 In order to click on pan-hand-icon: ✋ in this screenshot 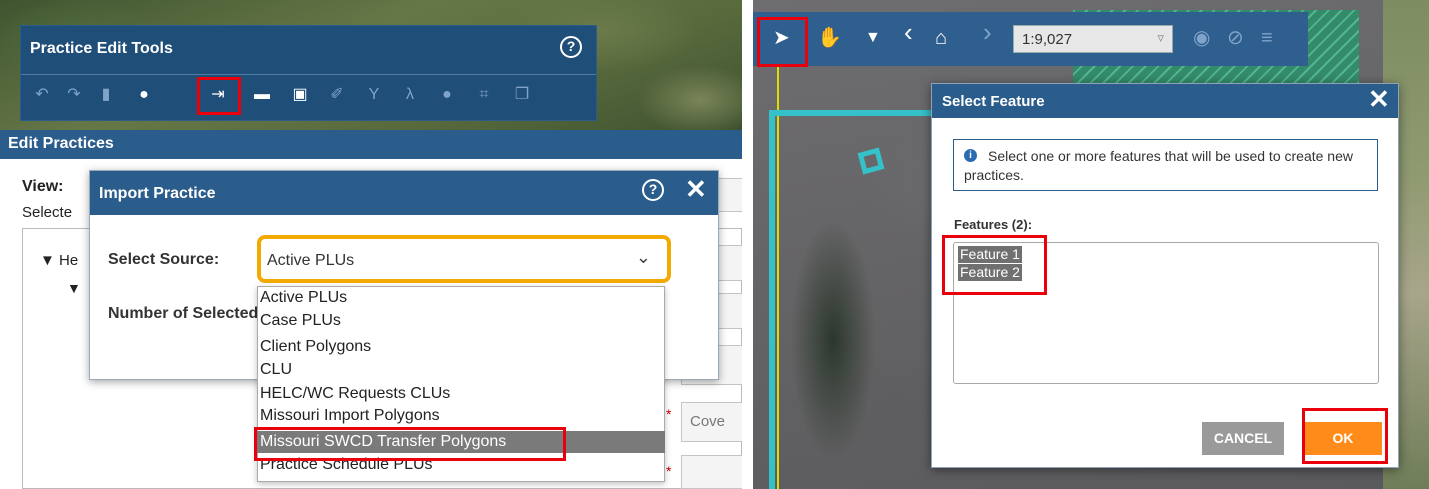, I will do `click(829, 38)`.